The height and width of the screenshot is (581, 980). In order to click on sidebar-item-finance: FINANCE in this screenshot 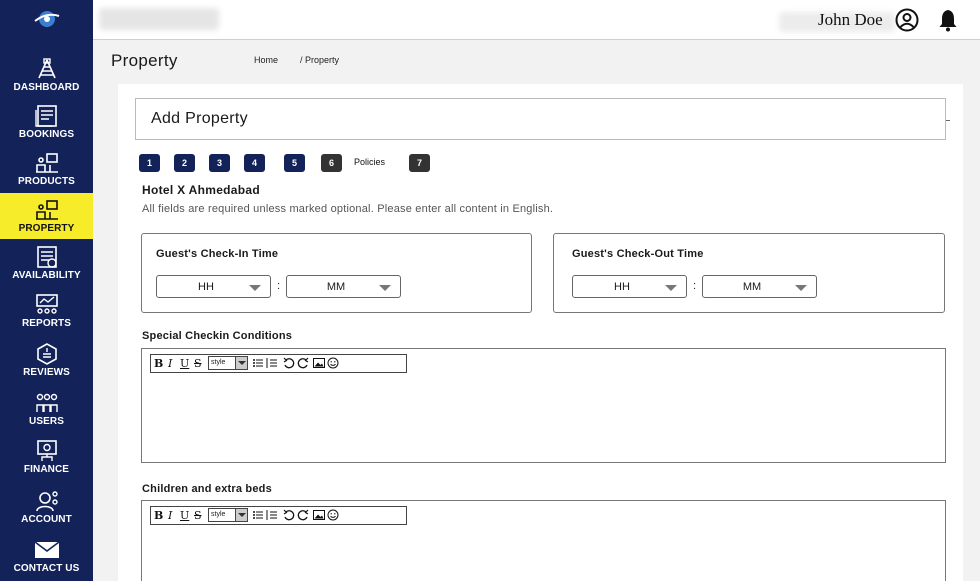, I will do `click(46, 457)`.